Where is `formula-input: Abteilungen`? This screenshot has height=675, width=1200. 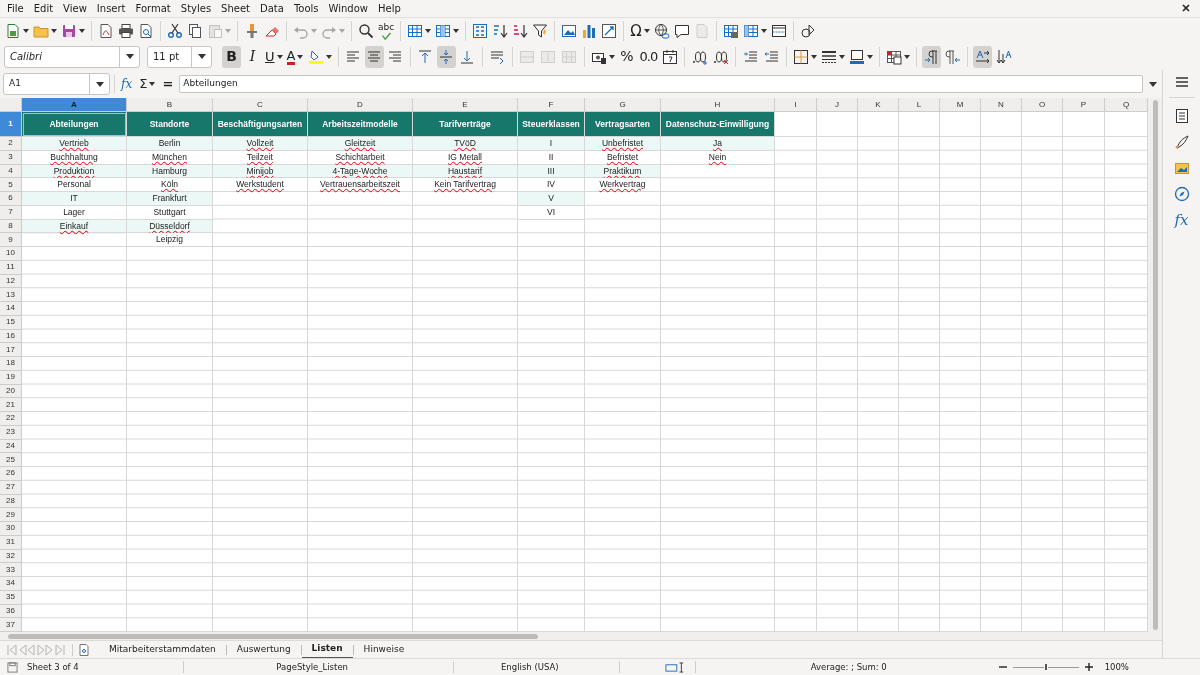
formula-input: Abteilungen is located at coordinates (661, 84).